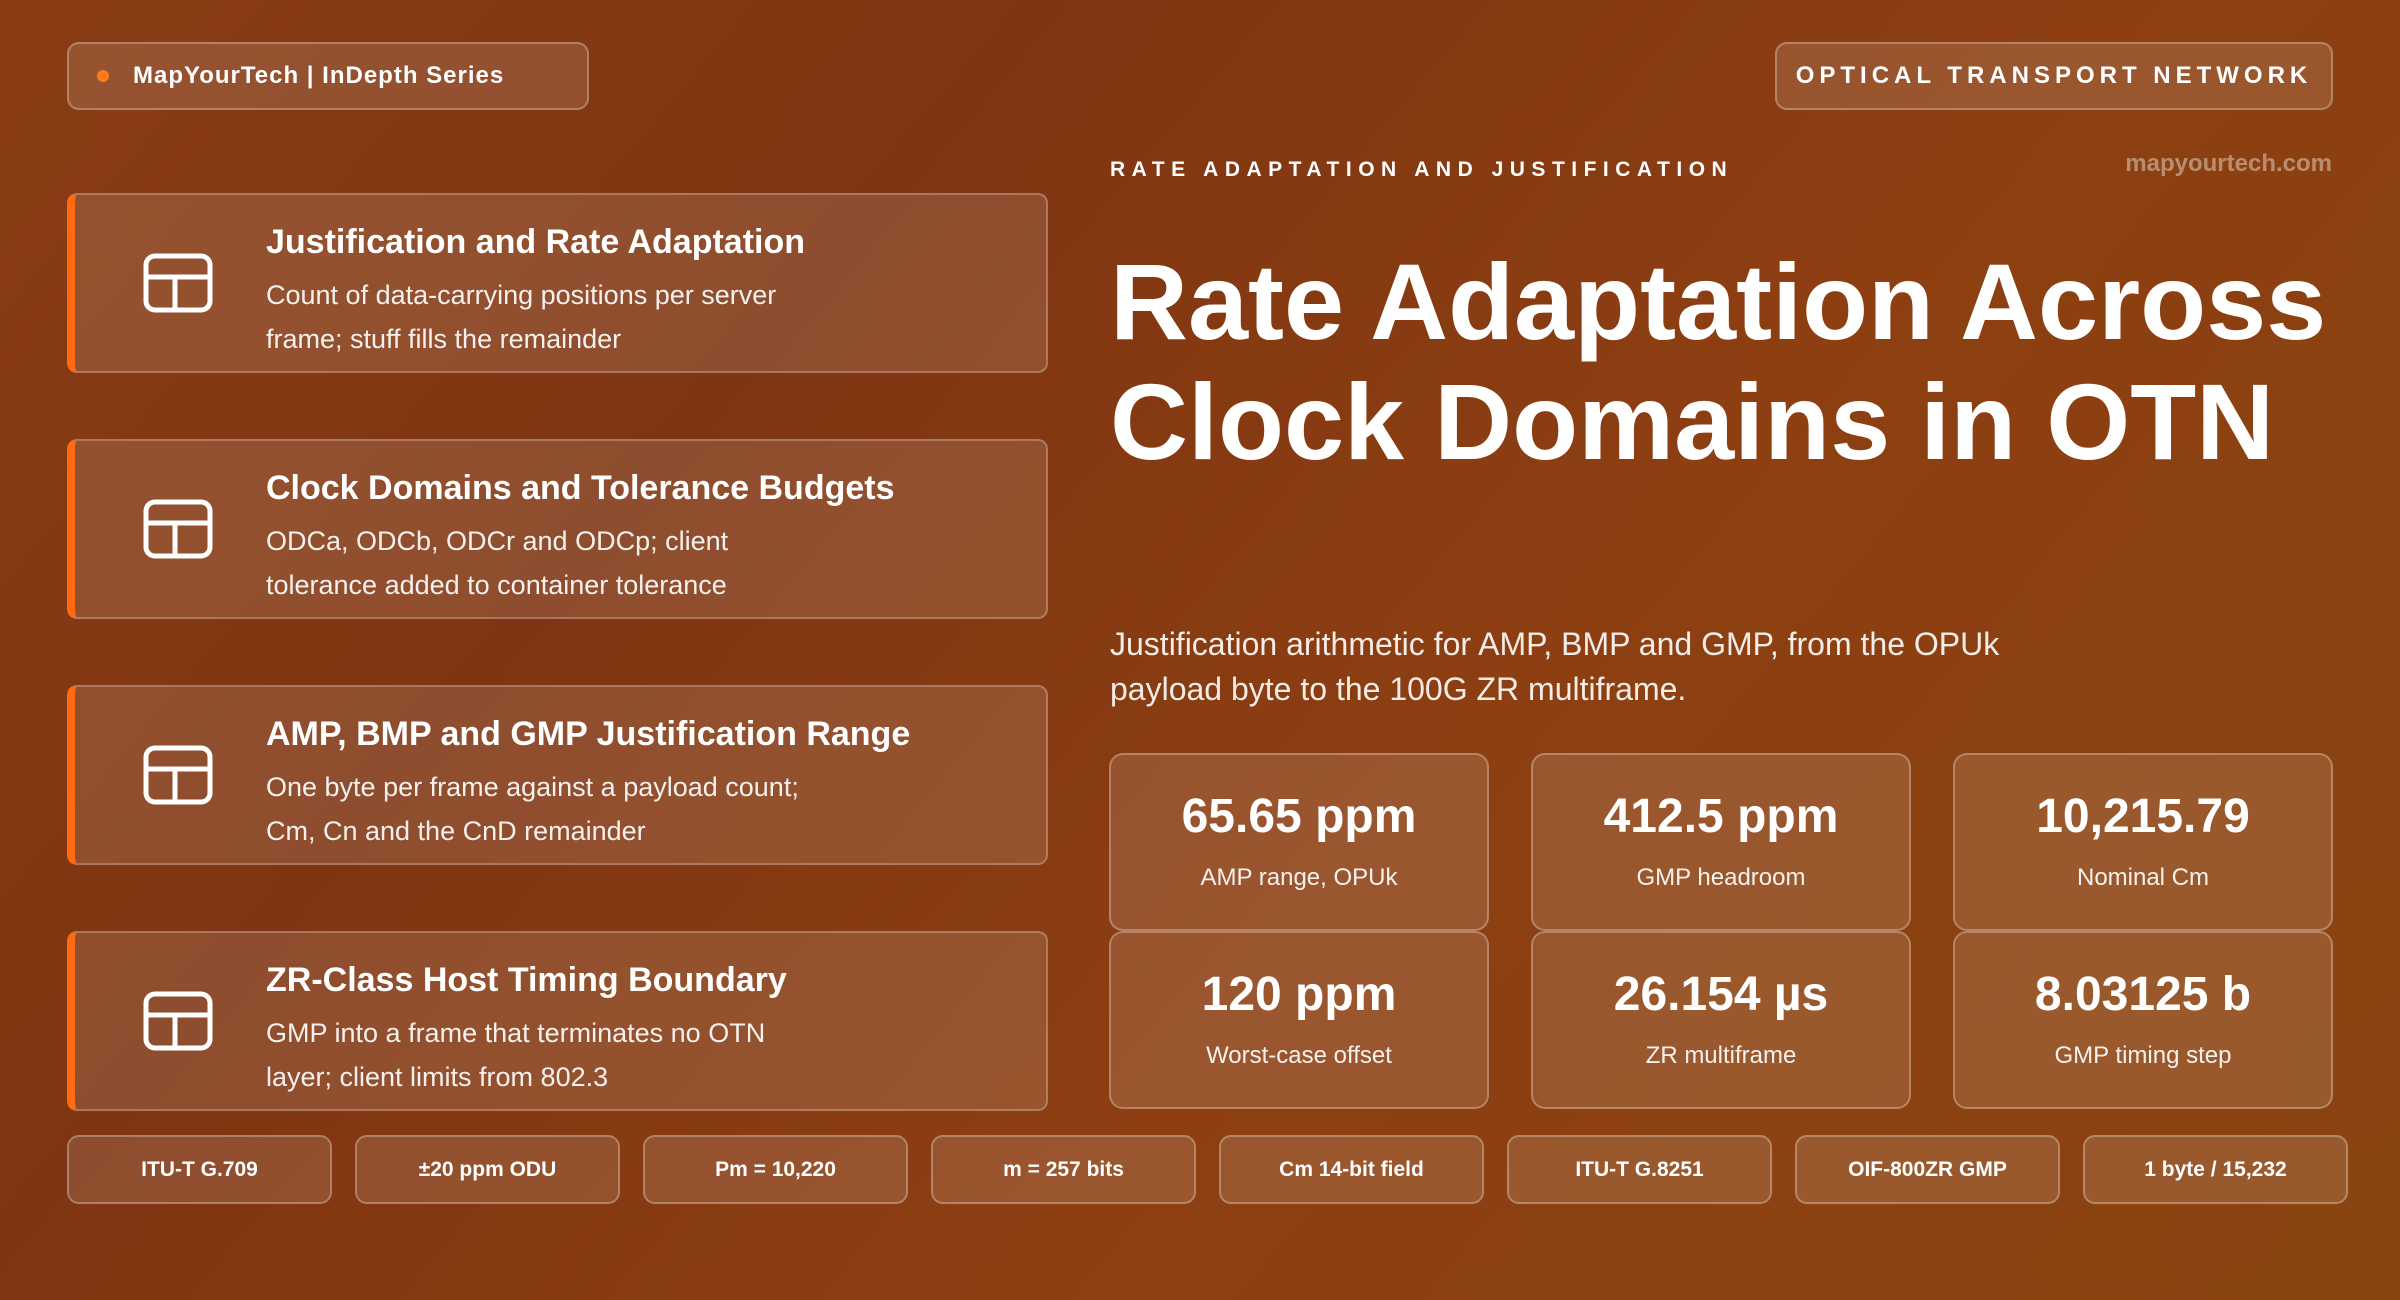  What do you see at coordinates (1299, 816) in the screenshot?
I see `stat-value: 65.65 ppm` at bounding box center [1299, 816].